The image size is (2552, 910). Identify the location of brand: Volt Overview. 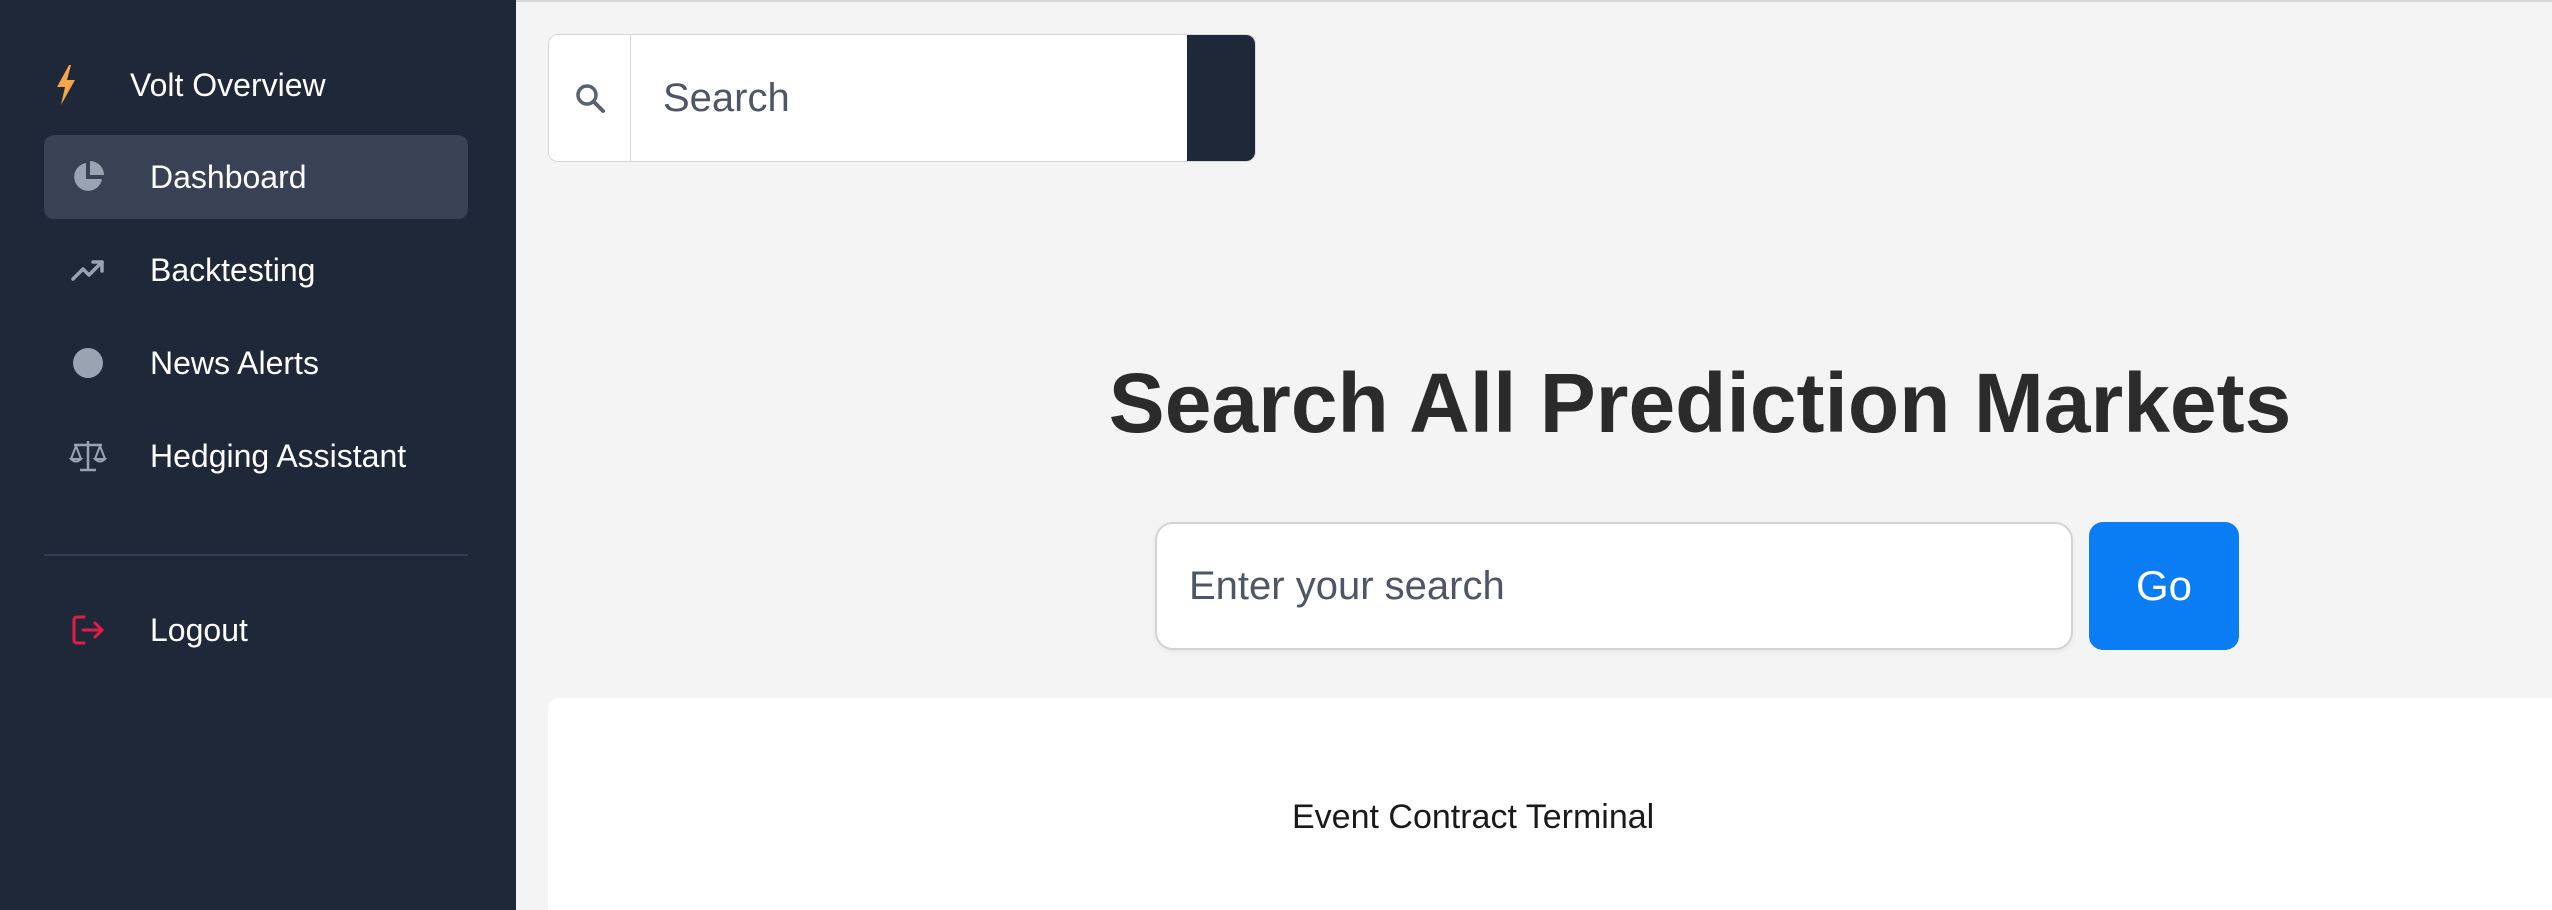
(185, 85).